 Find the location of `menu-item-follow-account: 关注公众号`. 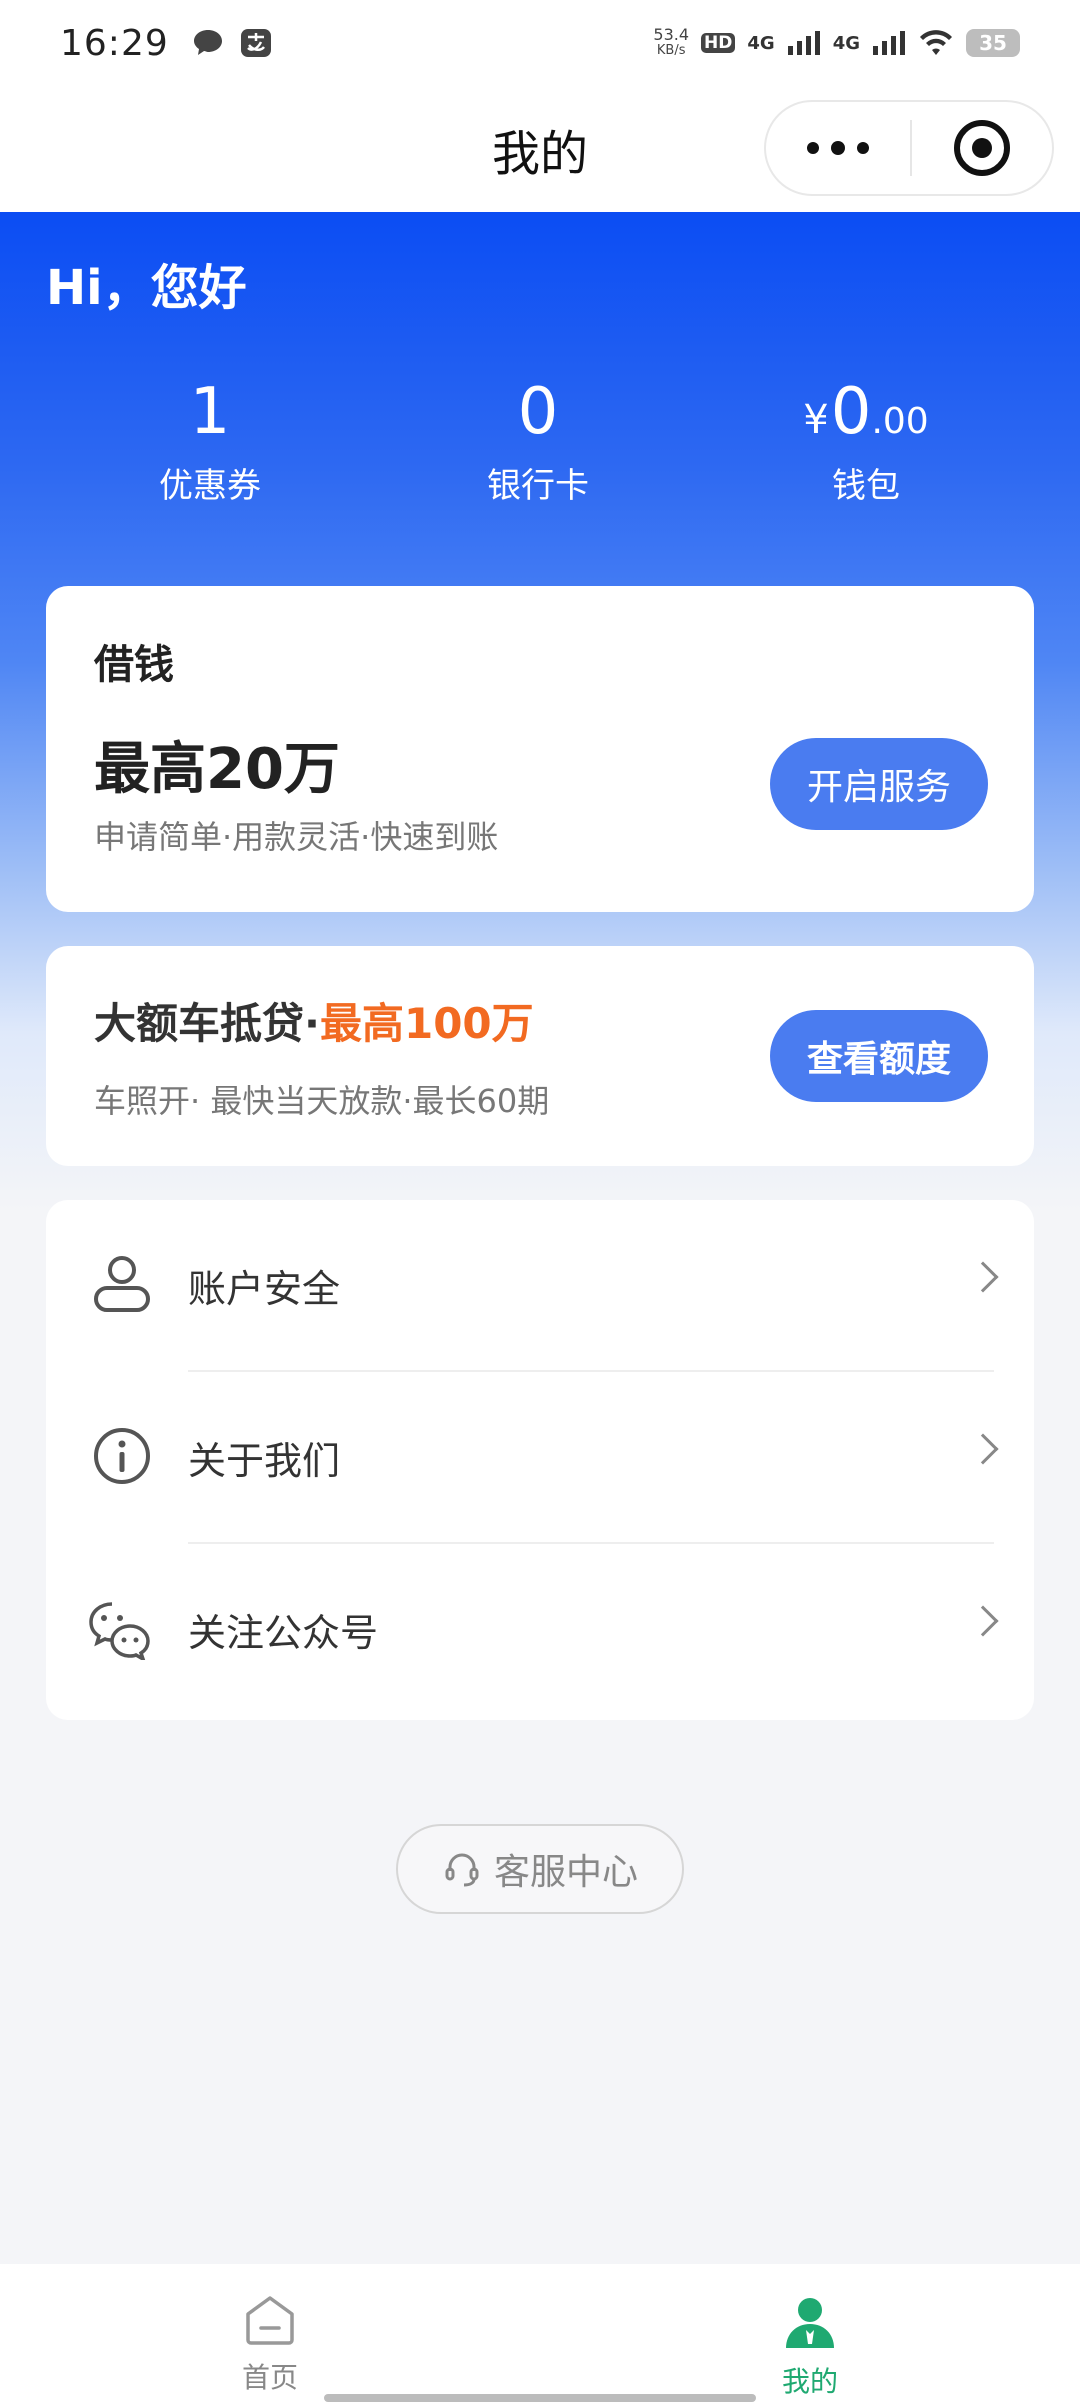

menu-item-follow-account: 关注公众号 is located at coordinates (540, 1630).